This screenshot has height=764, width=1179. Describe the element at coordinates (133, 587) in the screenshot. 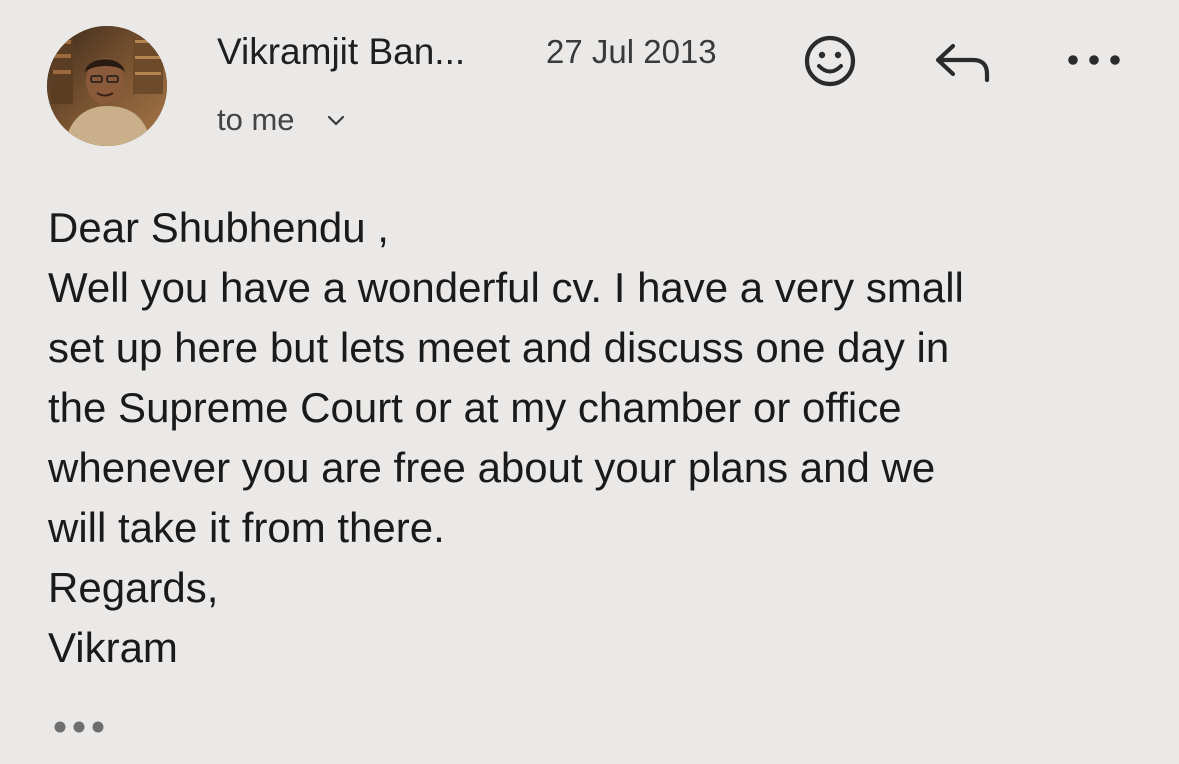

I see `message-line: Regards,` at that location.